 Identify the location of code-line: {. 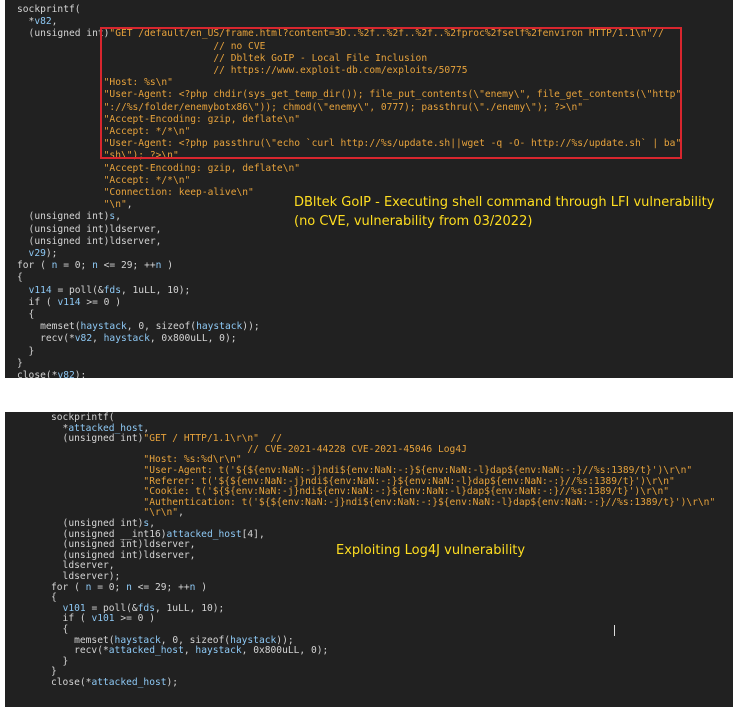
(20, 278).